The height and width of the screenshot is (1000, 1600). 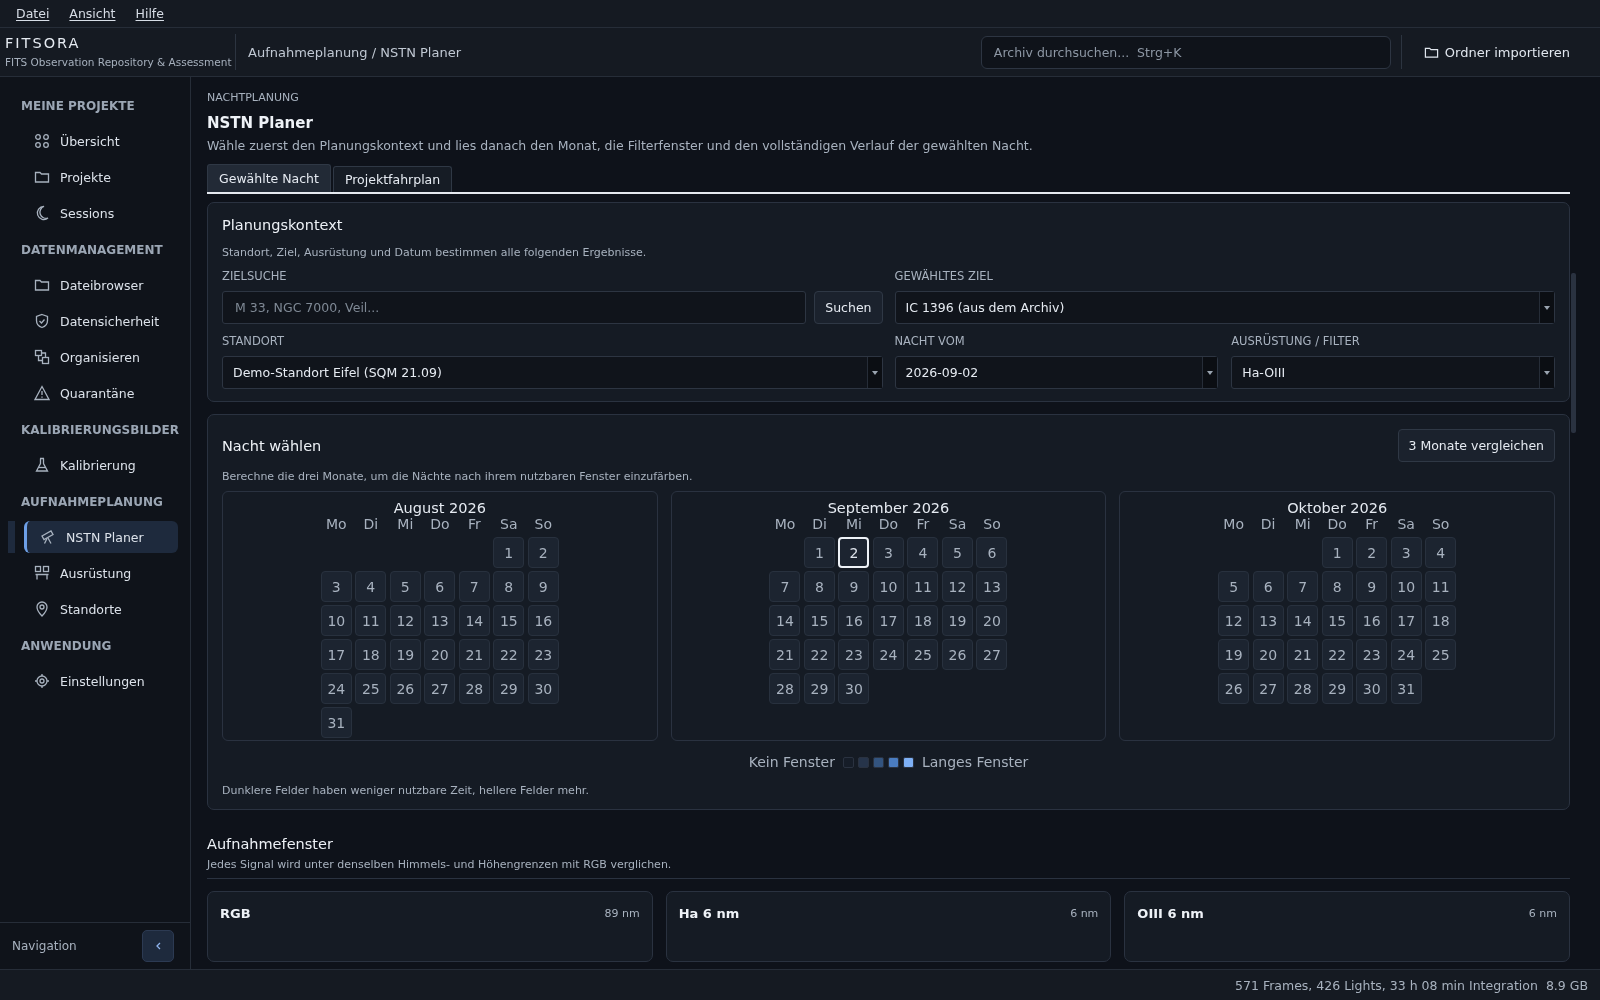 I want to click on import-button: Ordner importieren, so click(x=1496, y=52).